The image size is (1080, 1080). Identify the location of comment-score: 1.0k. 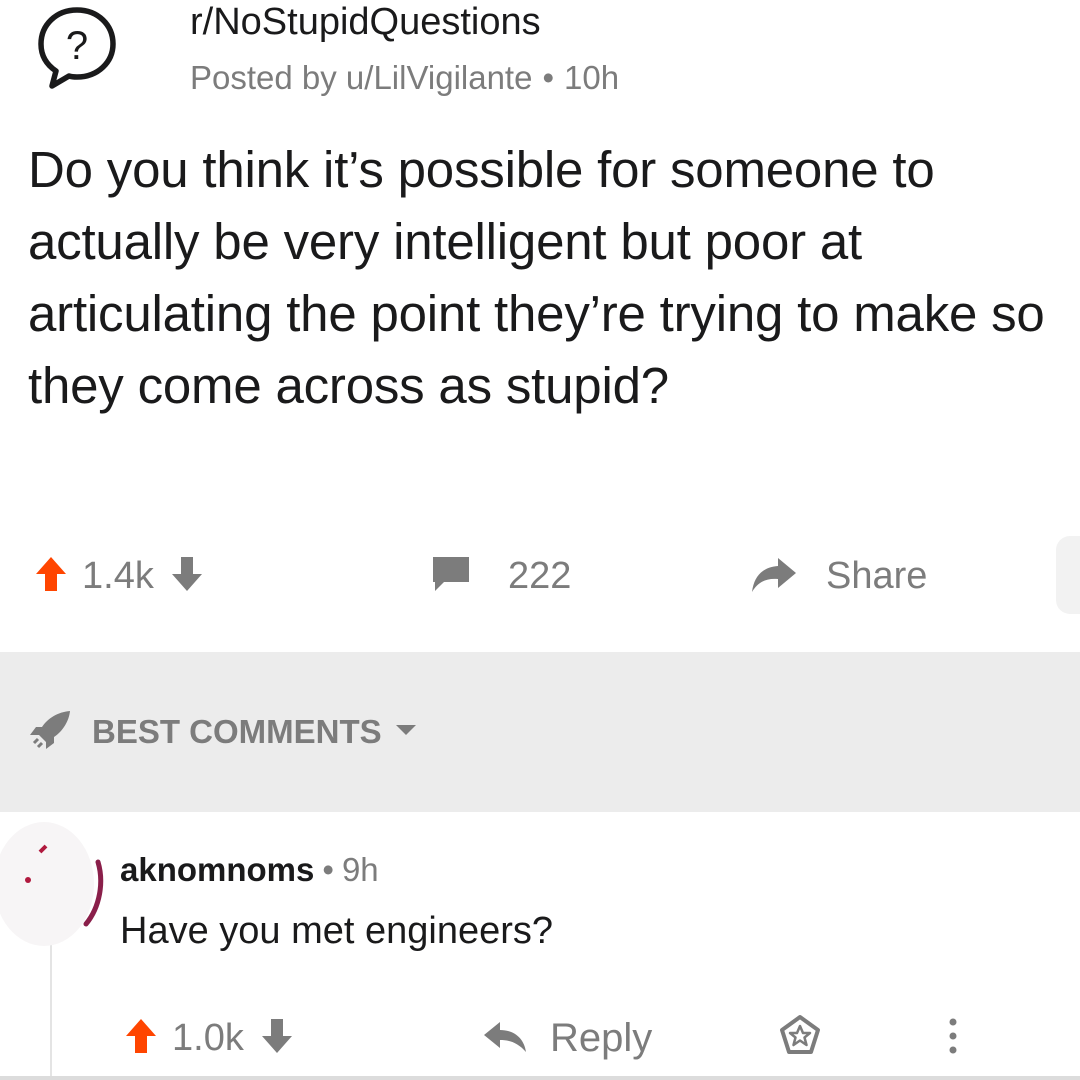
(208, 1037).